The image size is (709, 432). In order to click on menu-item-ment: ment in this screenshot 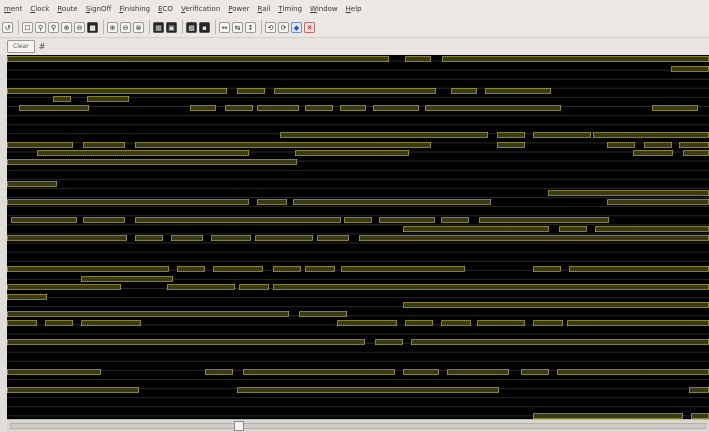, I will do `click(13, 9)`.